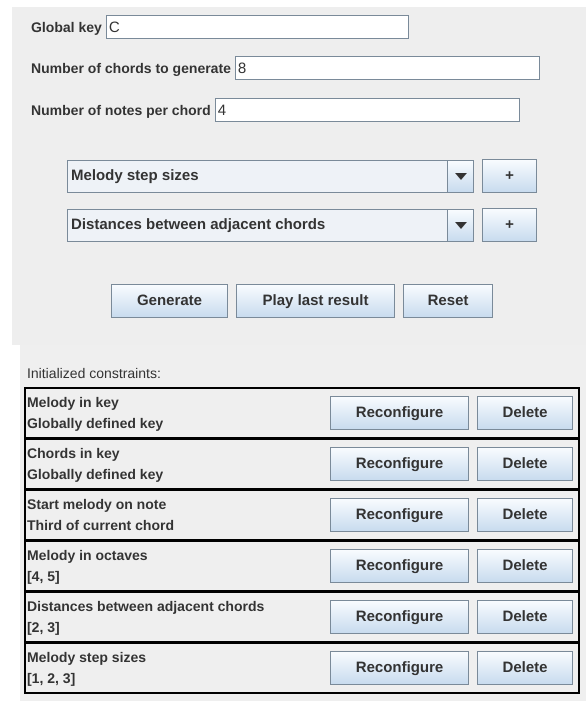 The width and height of the screenshot is (586, 701). What do you see at coordinates (270, 176) in the screenshot?
I see `dropdown: Melody step sizes` at bounding box center [270, 176].